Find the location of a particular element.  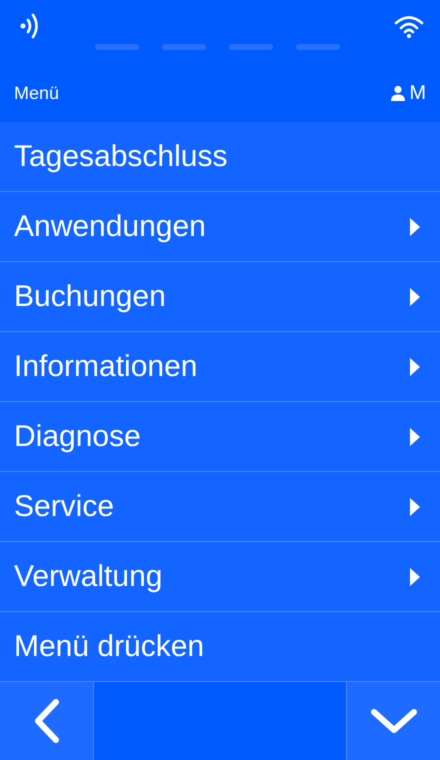

chevron-down-icon is located at coordinates (394, 721).